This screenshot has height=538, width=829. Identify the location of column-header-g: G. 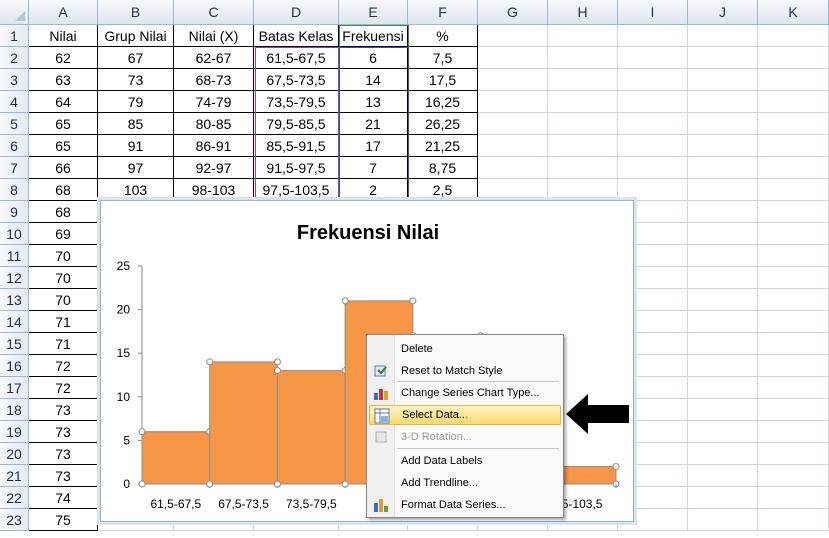
(513, 12).